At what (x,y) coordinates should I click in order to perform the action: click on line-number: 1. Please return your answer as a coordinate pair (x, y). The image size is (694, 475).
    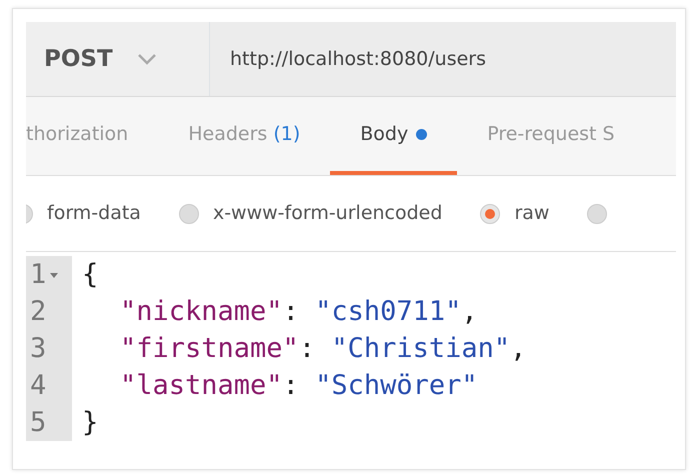
    Looking at the image, I should click on (51, 274).